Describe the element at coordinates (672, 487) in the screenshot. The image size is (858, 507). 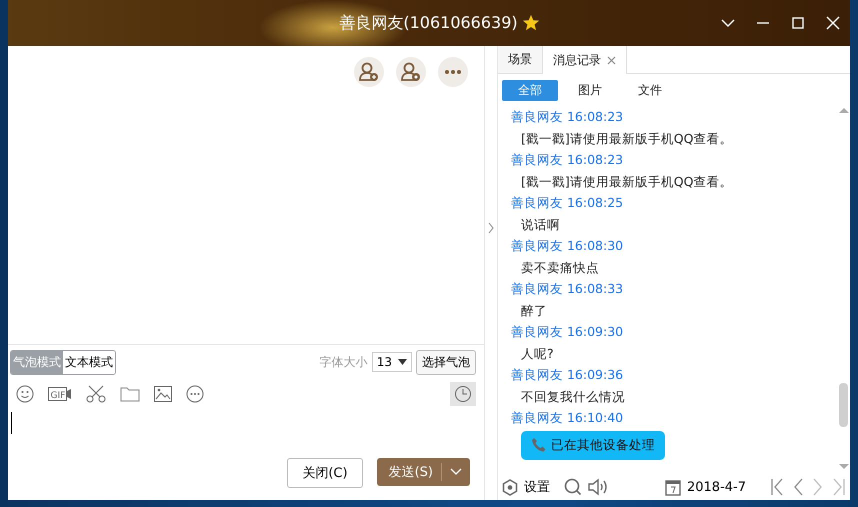
I see `calendar-icon` at that location.